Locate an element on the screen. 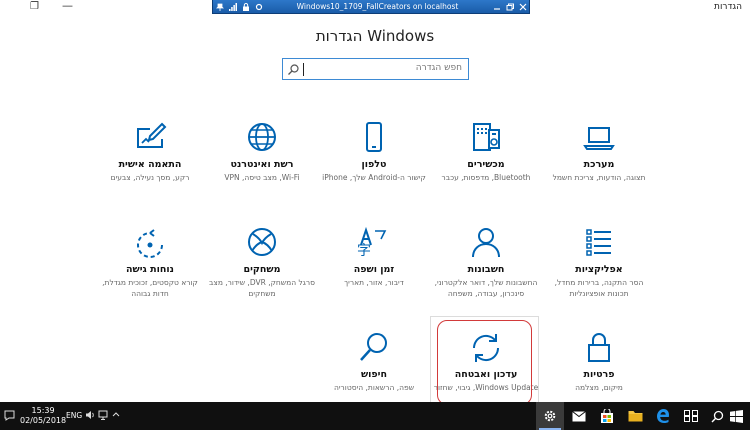 The width and height of the screenshot is (750, 430). explorer-icon is located at coordinates (635, 416).